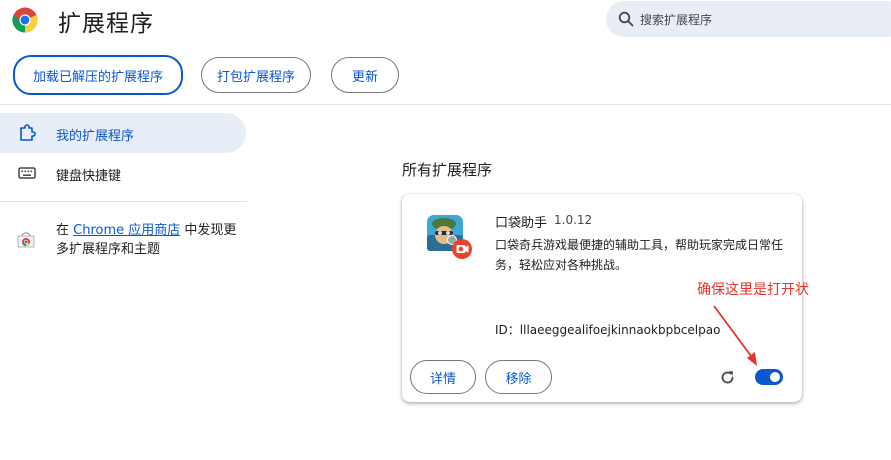 The height and width of the screenshot is (460, 891). What do you see at coordinates (123, 201) in the screenshot?
I see `sidebar-divider` at bounding box center [123, 201].